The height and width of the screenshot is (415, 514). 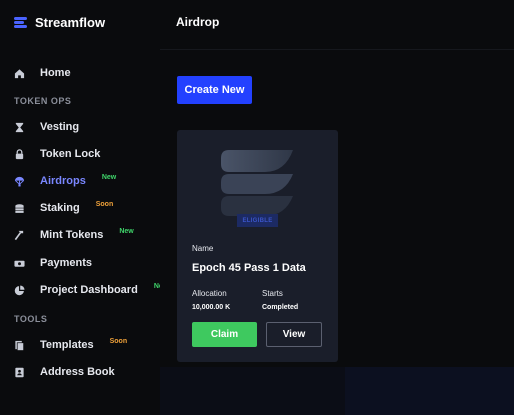 I want to click on section-label-token-ops: TOKEN OPS, so click(x=43, y=101).